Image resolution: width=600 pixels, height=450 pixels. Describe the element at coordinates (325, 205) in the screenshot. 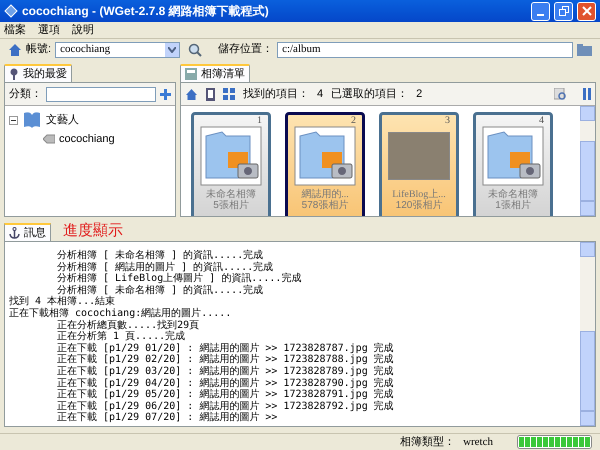

I see `photo-count: 578張相片` at that location.